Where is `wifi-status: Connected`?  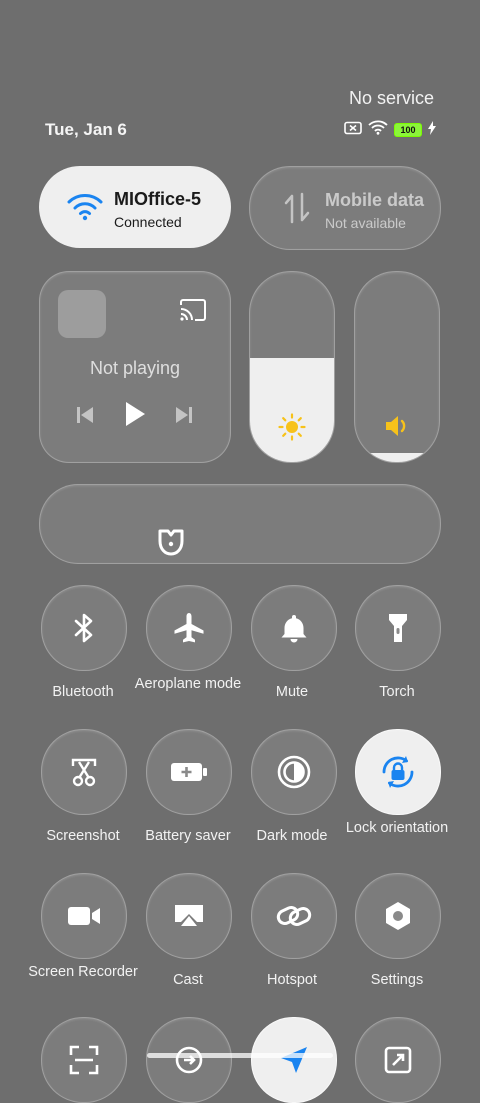
wifi-status: Connected is located at coordinates (148, 222).